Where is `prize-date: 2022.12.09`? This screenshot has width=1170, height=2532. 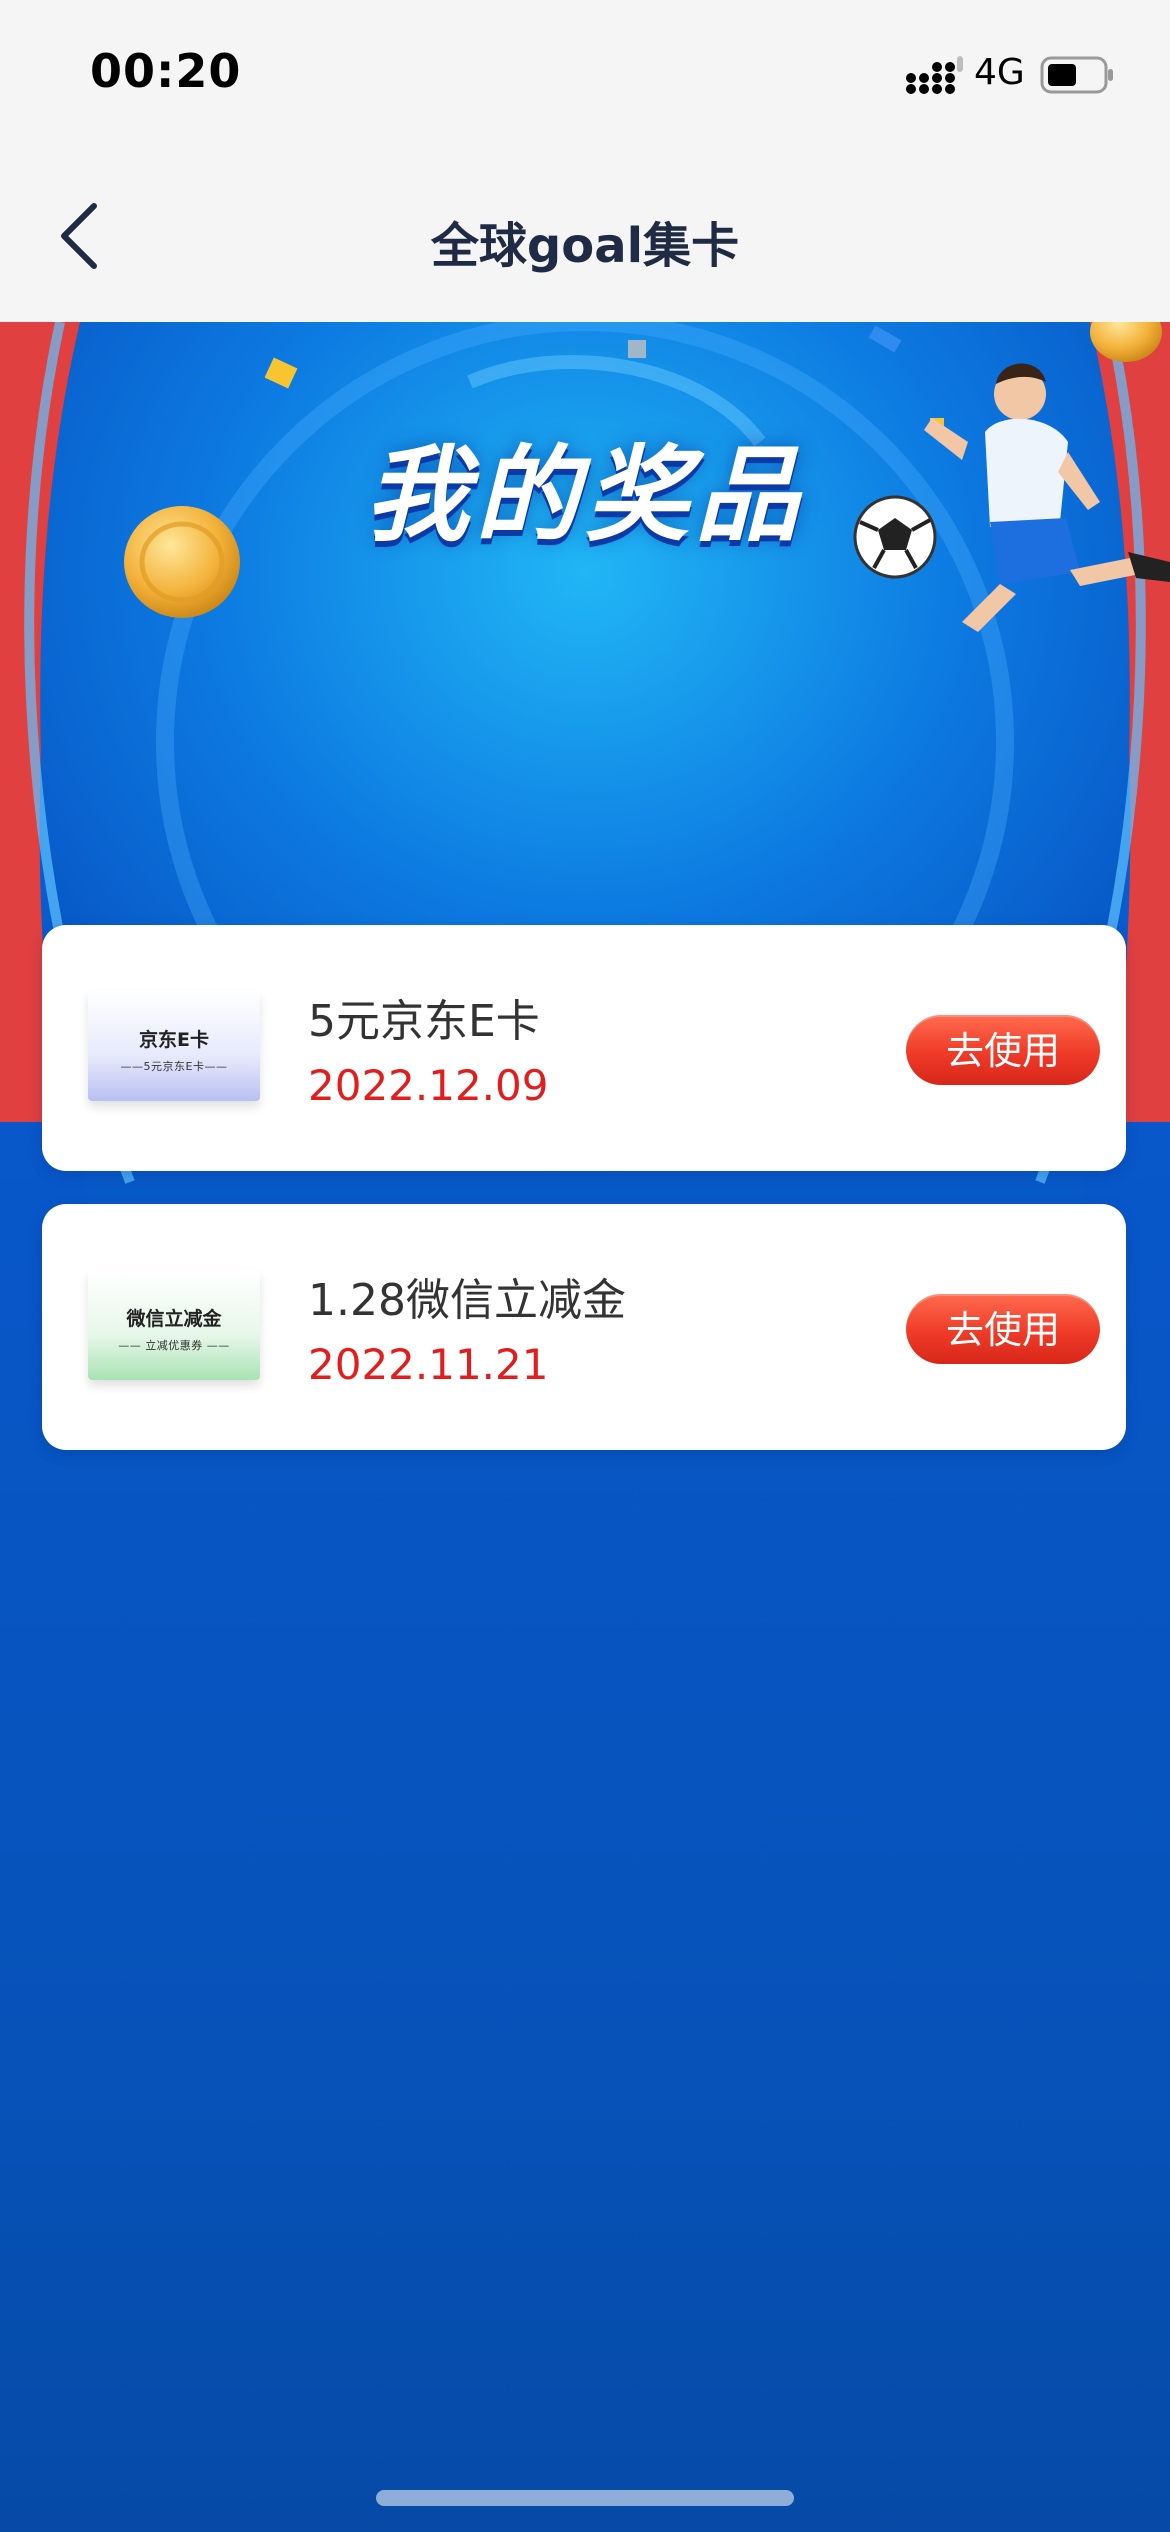
prize-date: 2022.12.09 is located at coordinates (428, 1085).